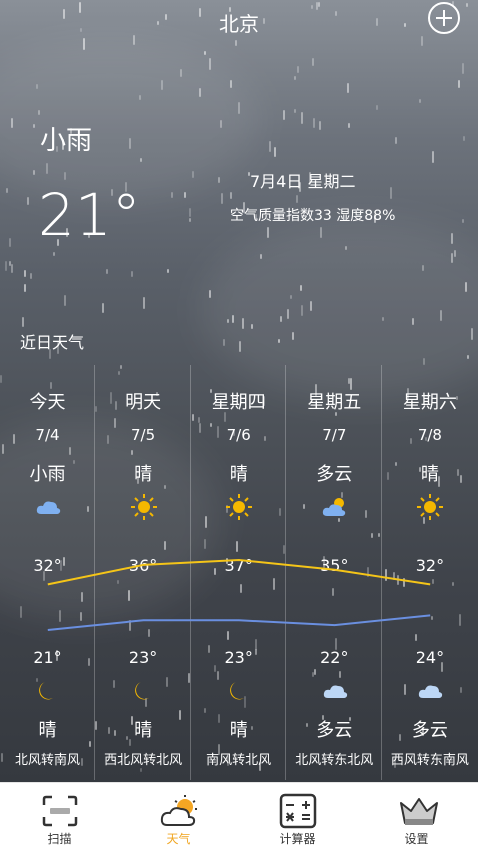 This screenshot has height=851, width=478. I want to click on scan-icon, so click(60, 811).